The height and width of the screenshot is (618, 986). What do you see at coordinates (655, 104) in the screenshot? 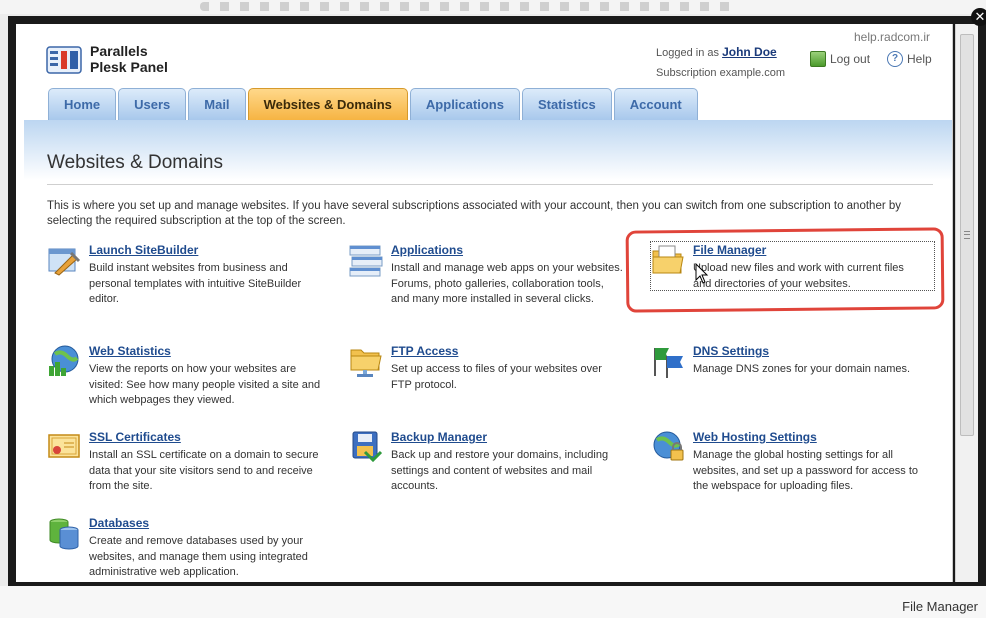
I see `tab-account: Account` at bounding box center [655, 104].